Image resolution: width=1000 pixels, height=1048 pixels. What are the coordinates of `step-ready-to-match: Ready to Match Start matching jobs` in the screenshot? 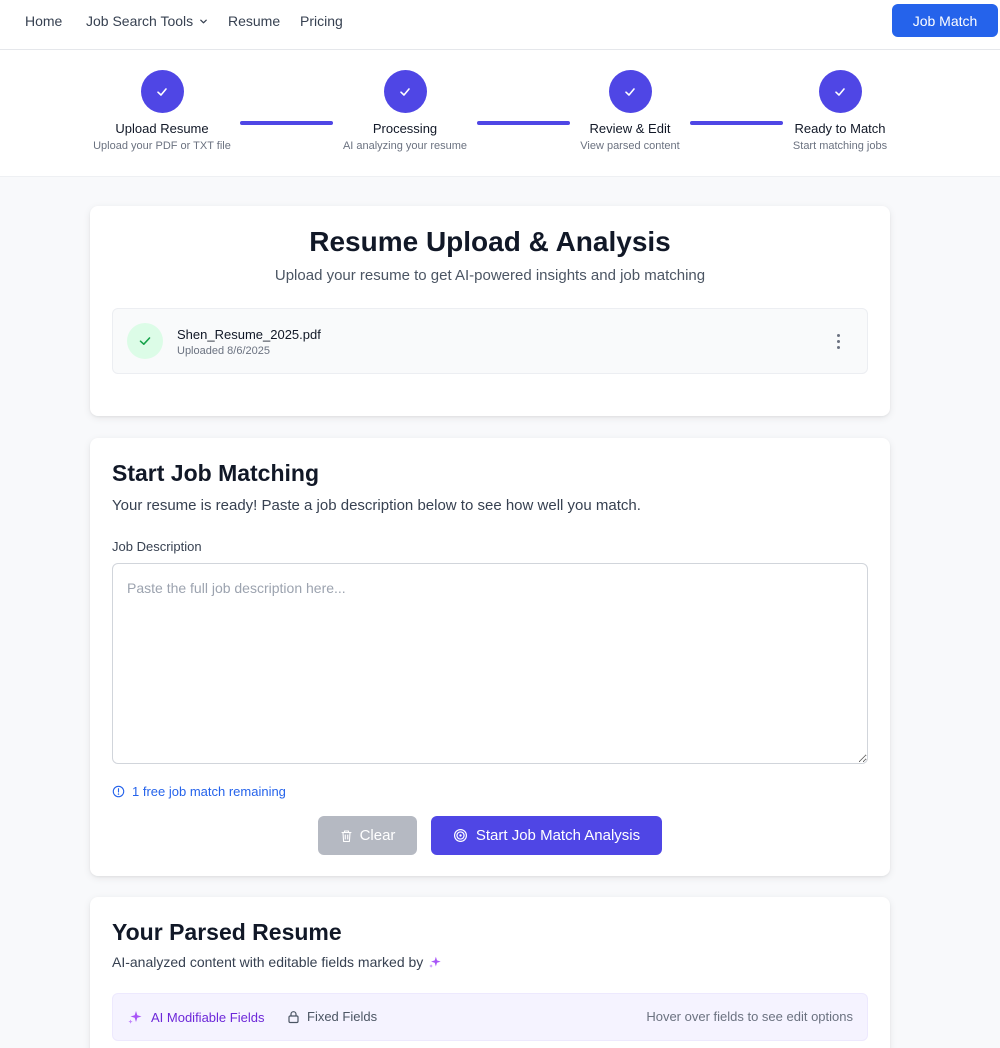 It's located at (840, 111).